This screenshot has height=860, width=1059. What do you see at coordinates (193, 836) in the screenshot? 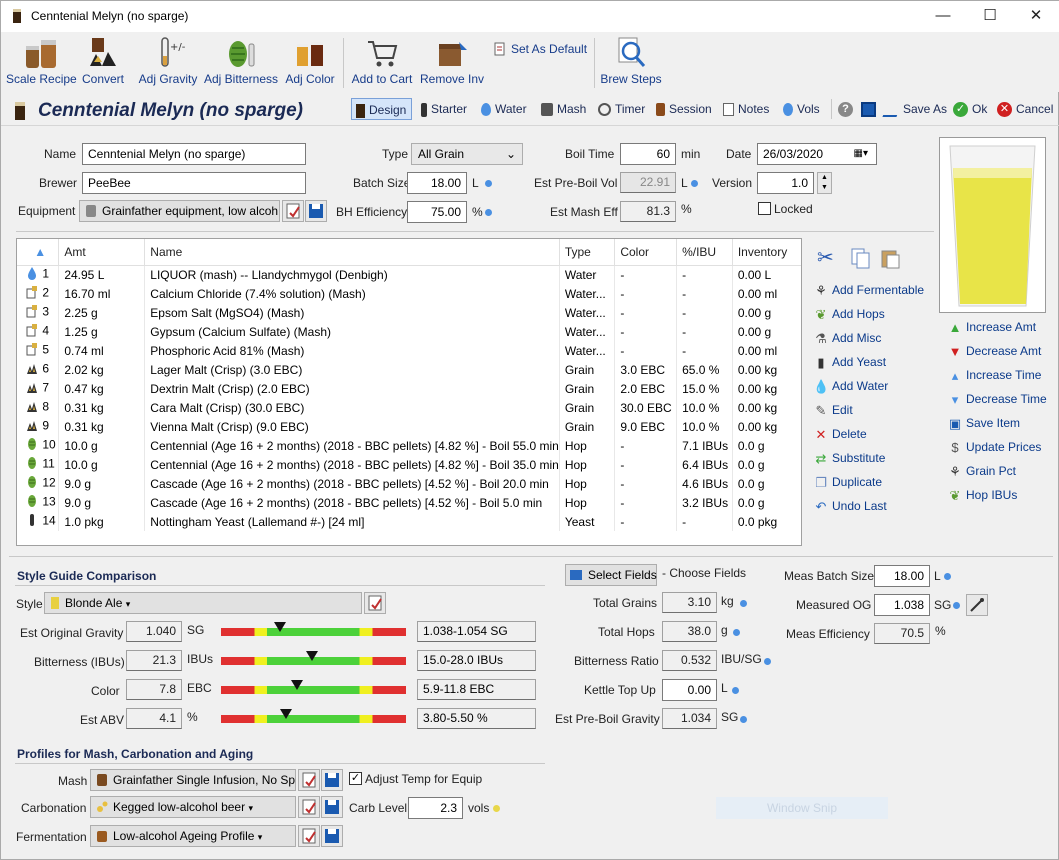
I see `fermentation-select: Low-alcohol Ageing Profile ▾` at bounding box center [193, 836].